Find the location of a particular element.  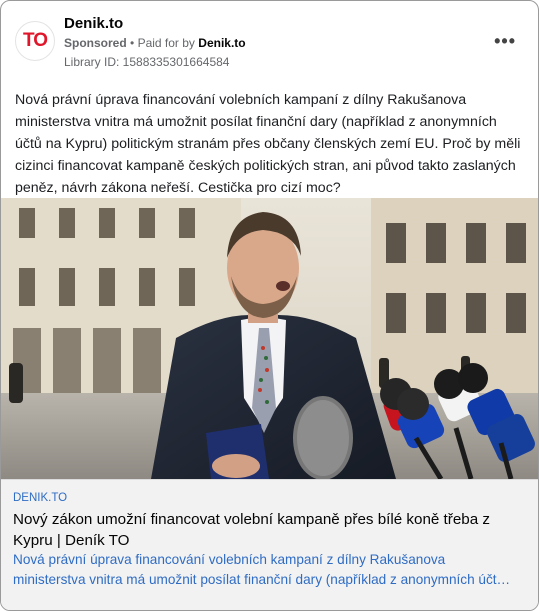

link-domain: DENIK.TO is located at coordinates (40, 498).